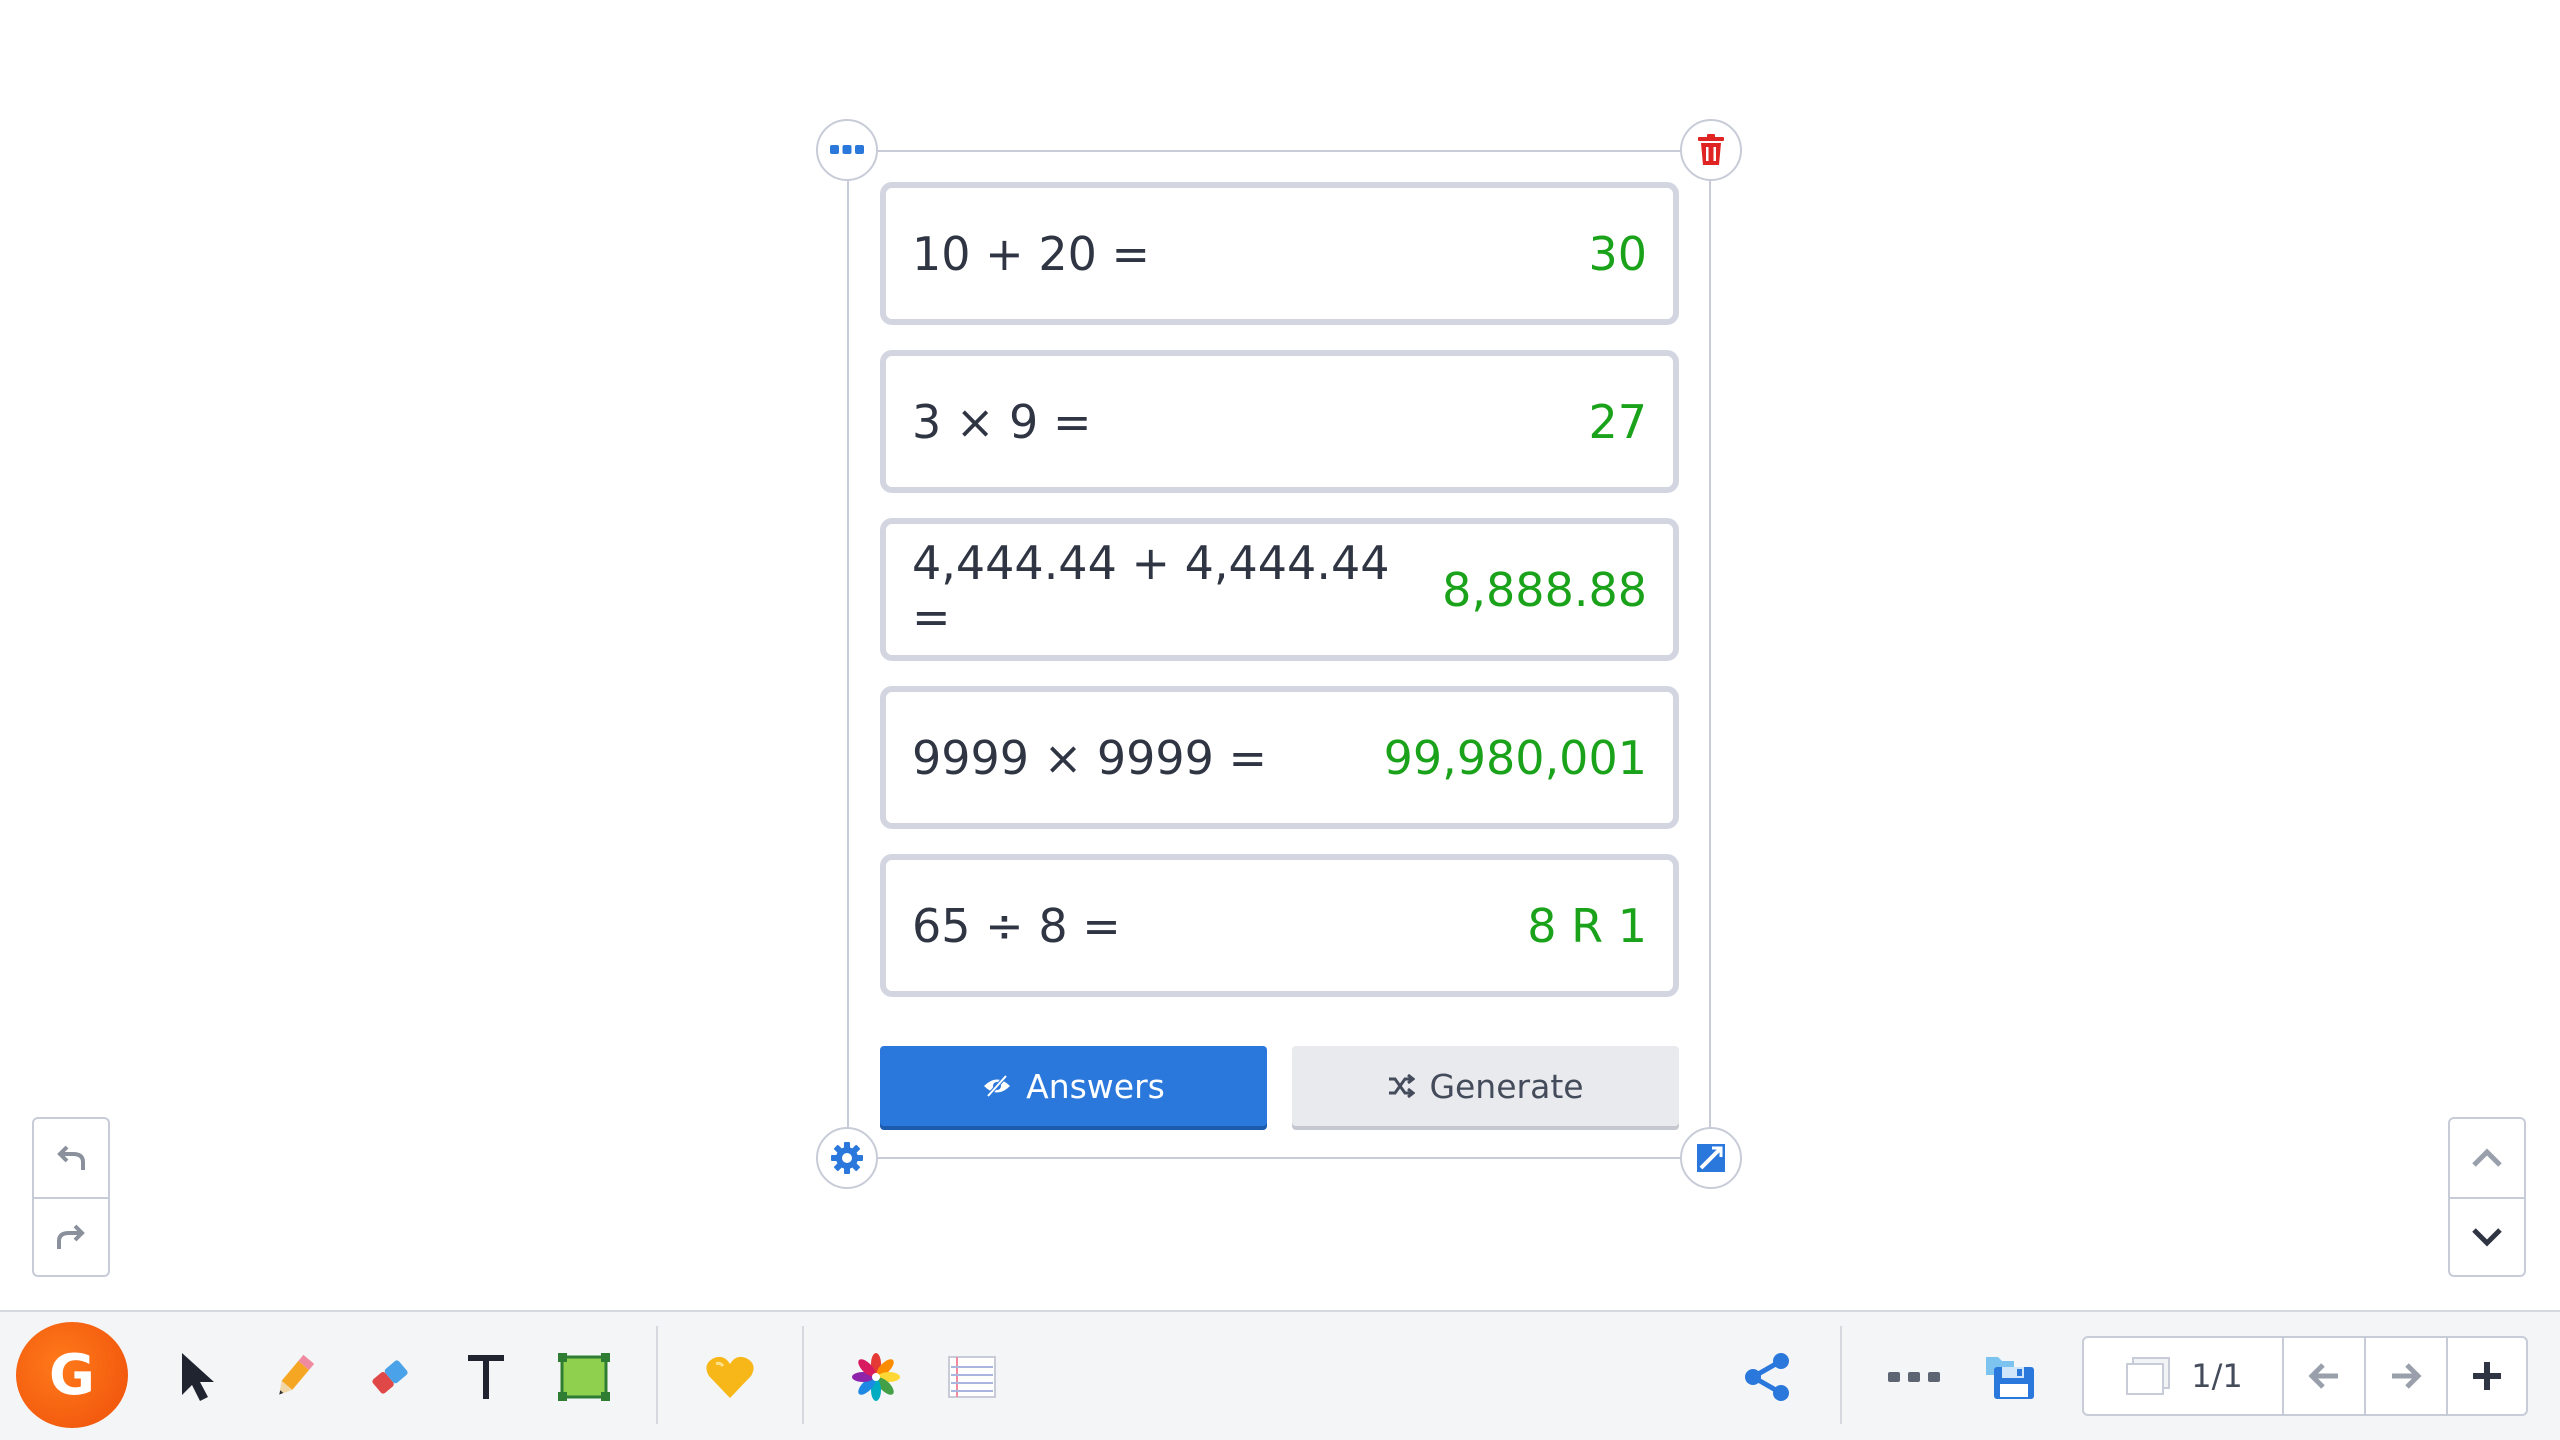 The height and width of the screenshot is (1440, 2560). What do you see at coordinates (1279, 421) in the screenshot?
I see `problem-card: 3 × 9 = 27` at bounding box center [1279, 421].